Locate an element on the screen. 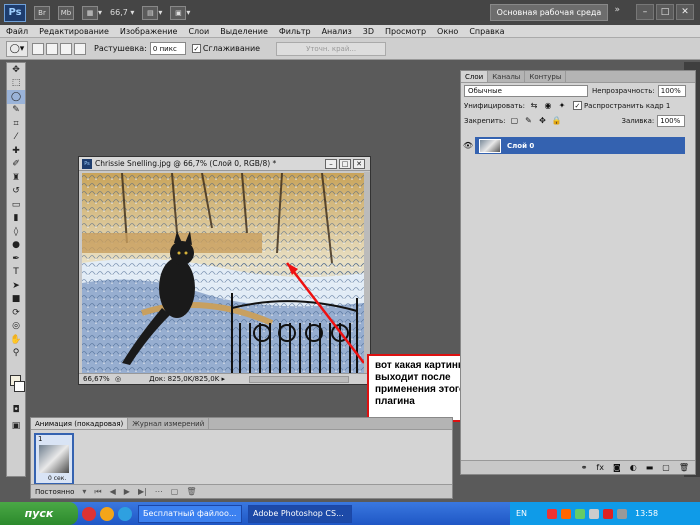 The width and height of the screenshot is (700, 525). quicklaunch-firefox-icon is located at coordinates (107, 513).